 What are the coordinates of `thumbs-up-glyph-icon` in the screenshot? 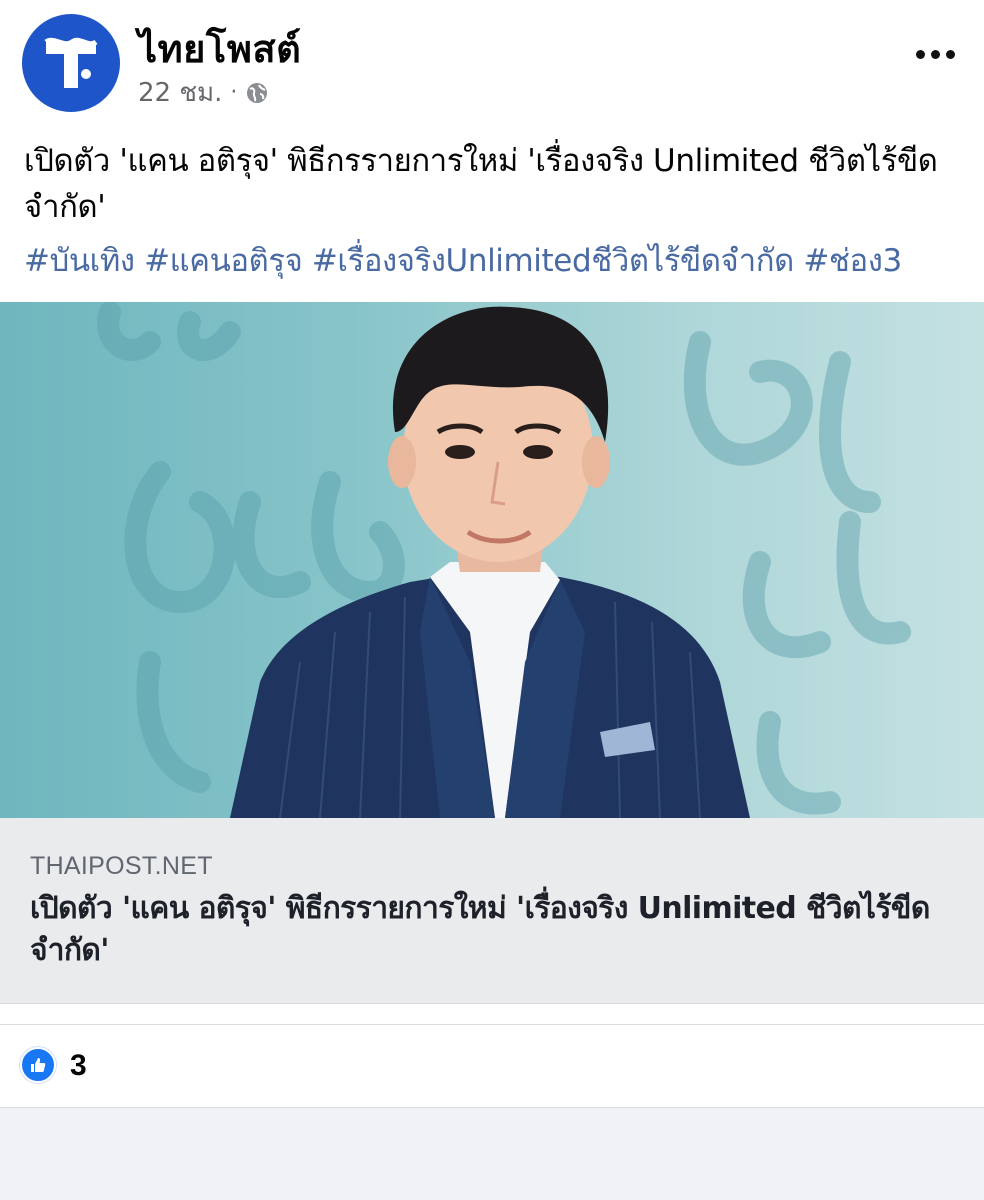 It's located at (38, 1065).